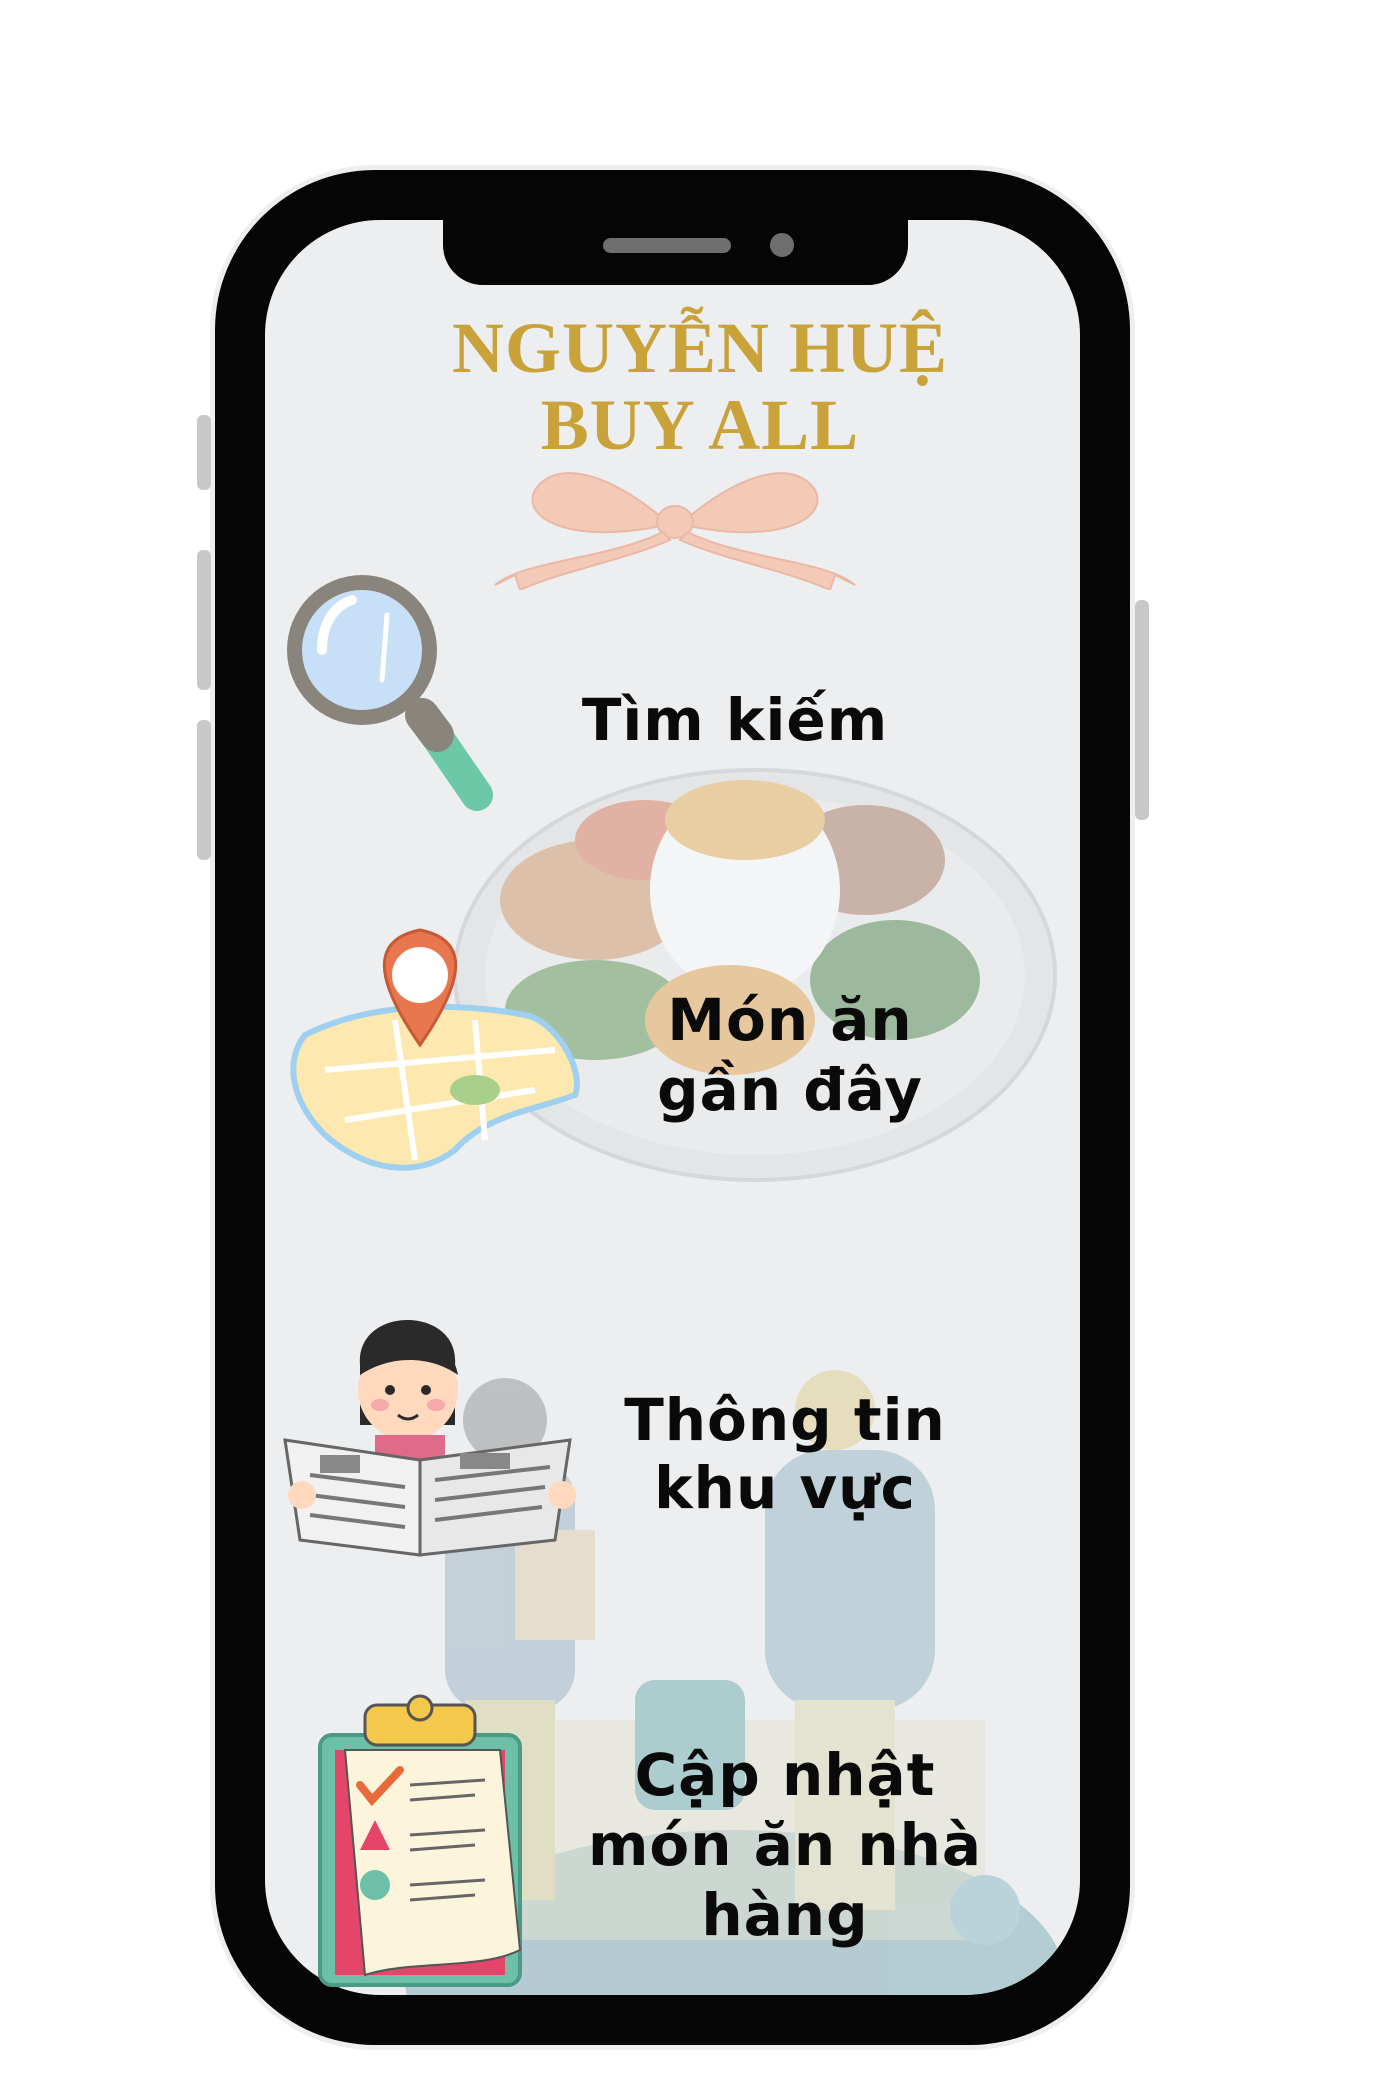 This screenshot has height=2100, width=1400. Describe the element at coordinates (390, 693) in the screenshot. I see `magnifier-icon` at that location.